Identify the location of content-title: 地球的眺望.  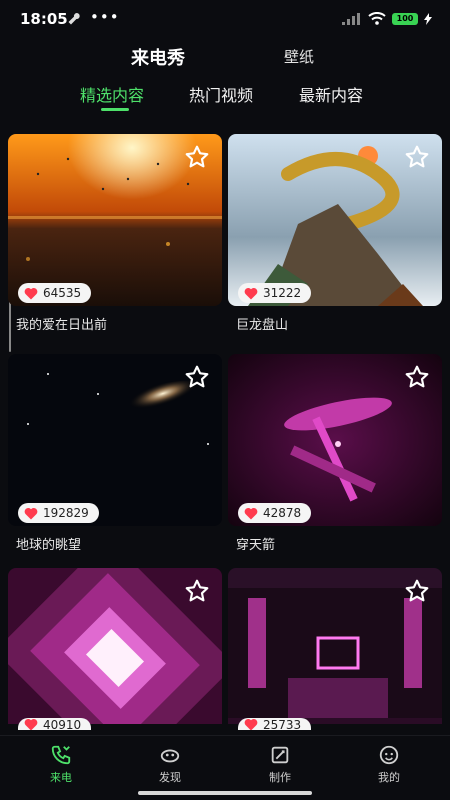
(49, 545).